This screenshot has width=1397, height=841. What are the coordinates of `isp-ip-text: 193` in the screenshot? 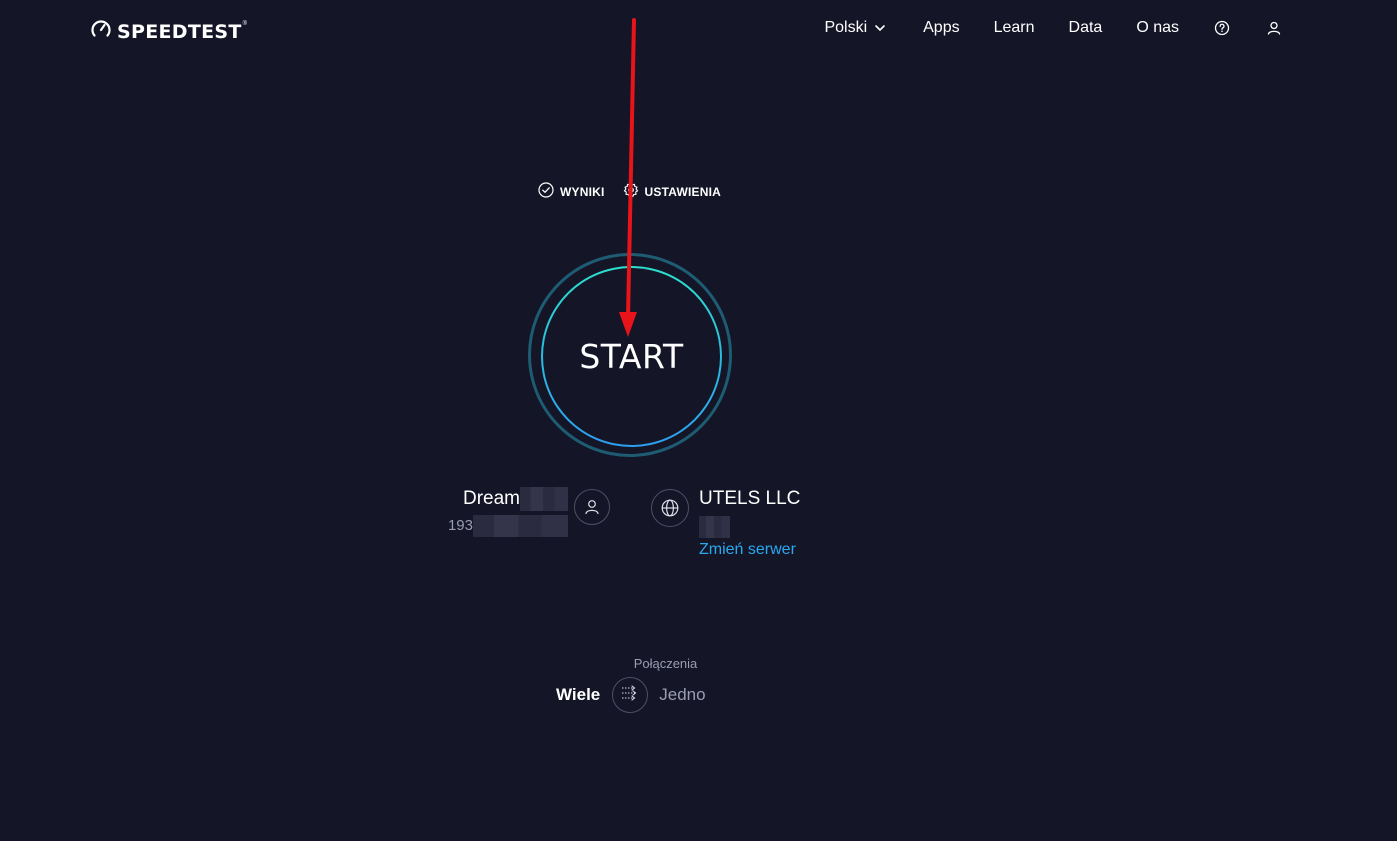 It's located at (460, 525).